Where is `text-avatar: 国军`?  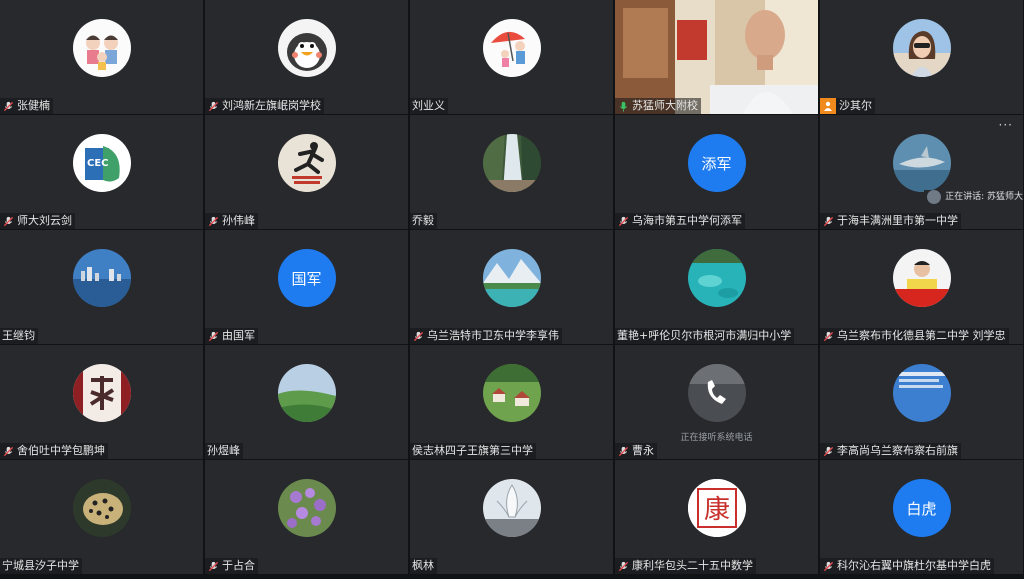
text-avatar: 国军 is located at coordinates (306, 278).